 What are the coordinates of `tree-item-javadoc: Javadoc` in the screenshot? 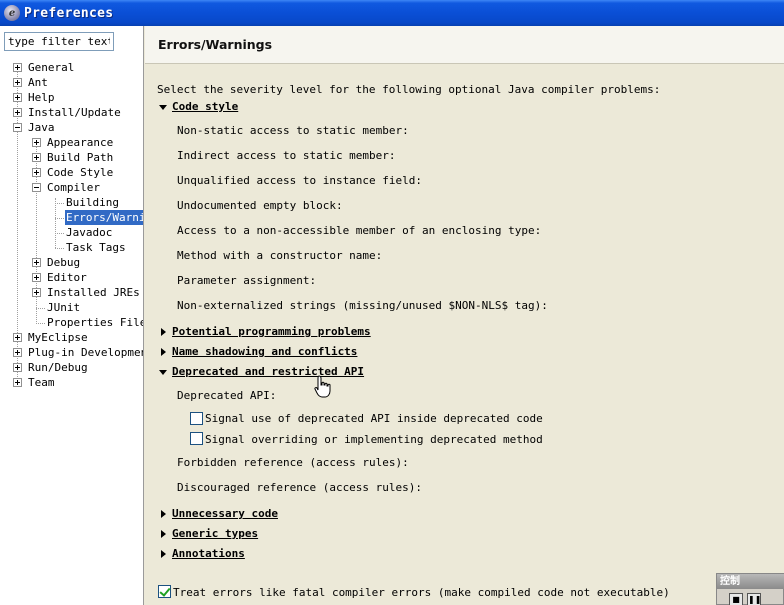 It's located at (71, 232).